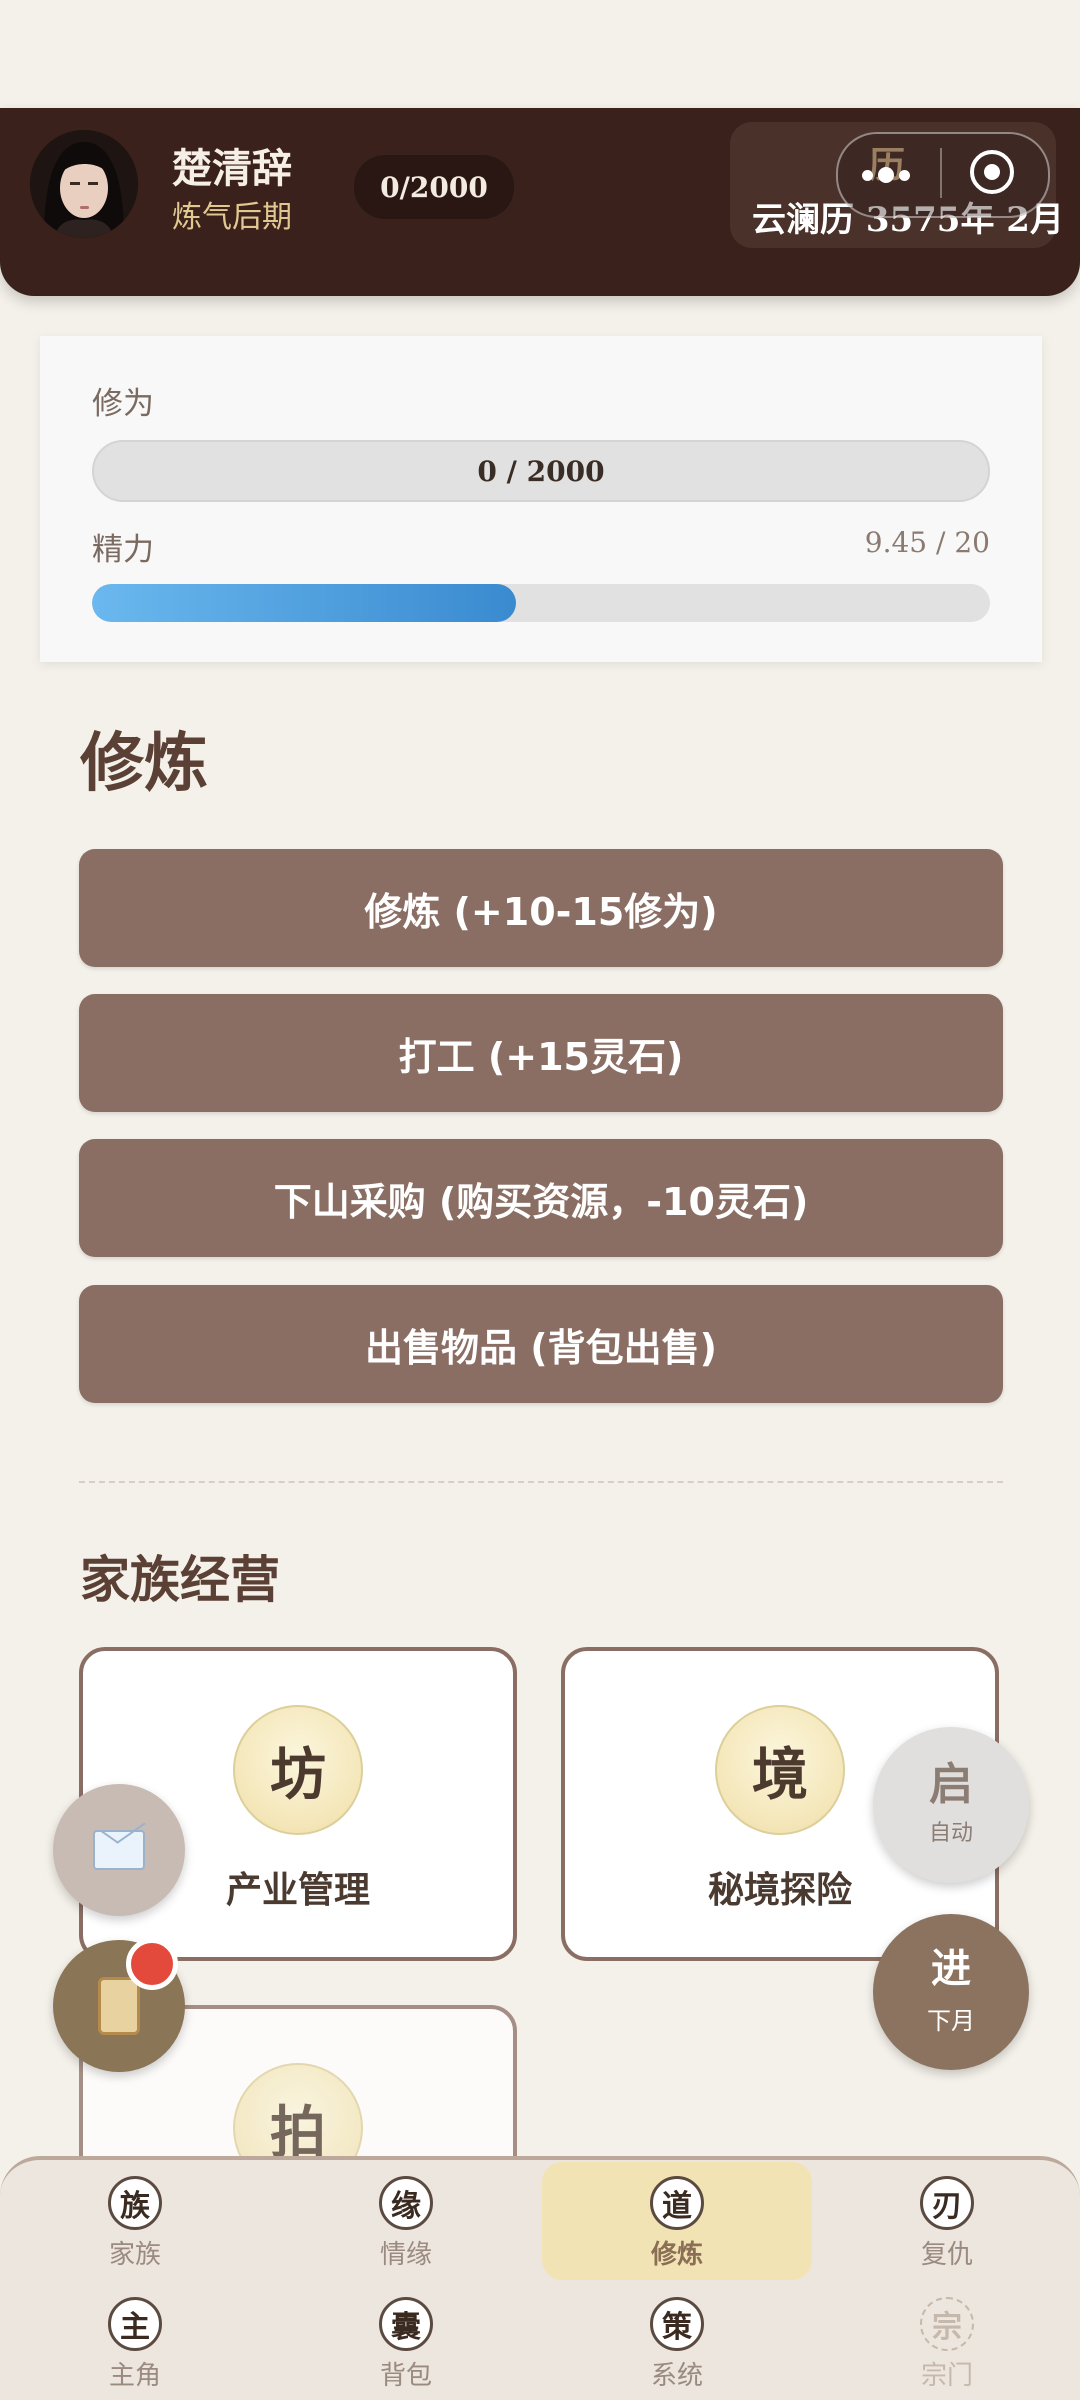  What do you see at coordinates (434, 187) in the screenshot?
I see `cultivation-pill: 0/2000` at bounding box center [434, 187].